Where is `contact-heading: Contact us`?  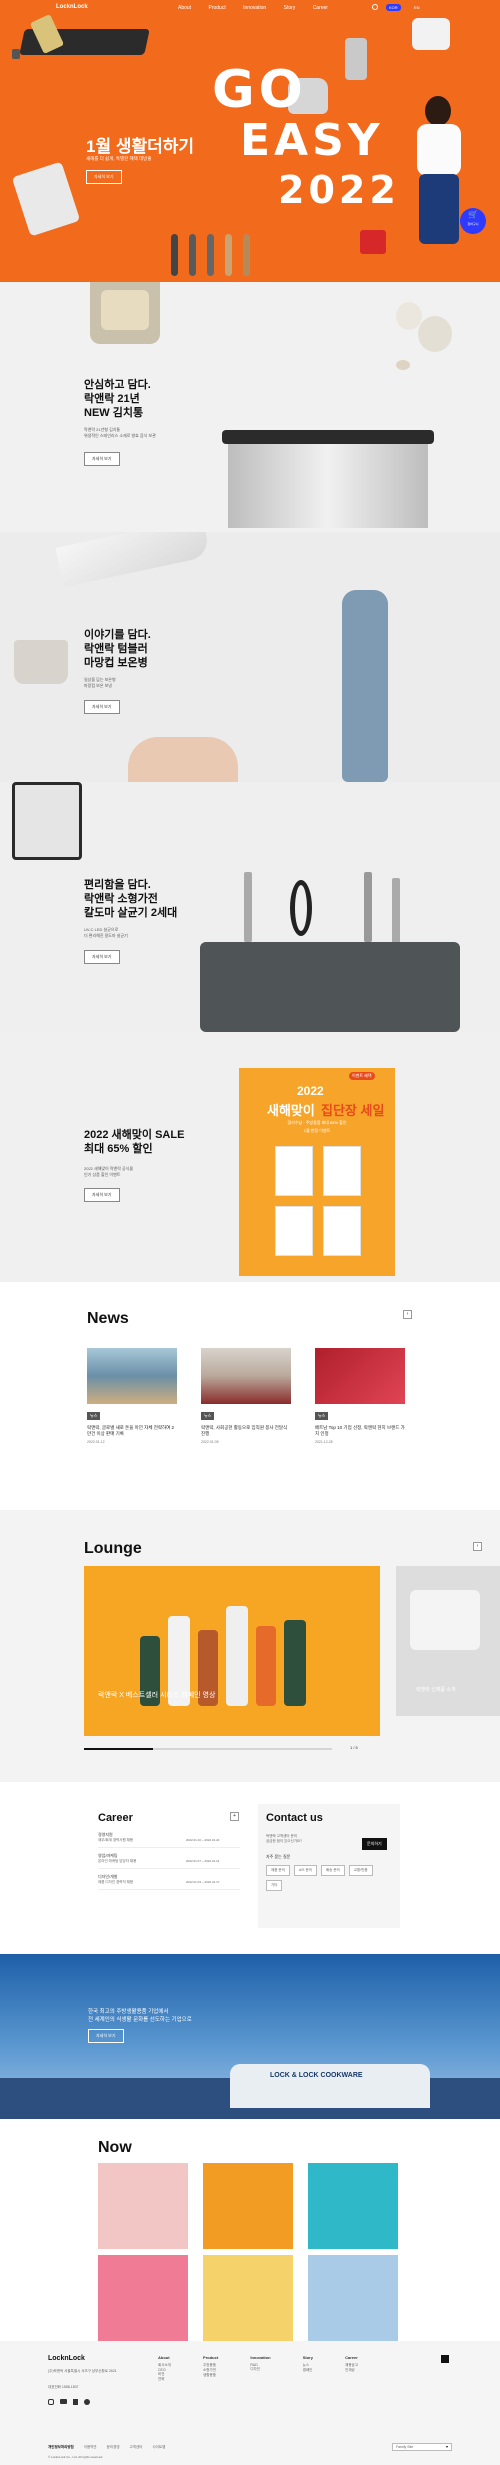
contact-heading: Contact us is located at coordinates (294, 1818).